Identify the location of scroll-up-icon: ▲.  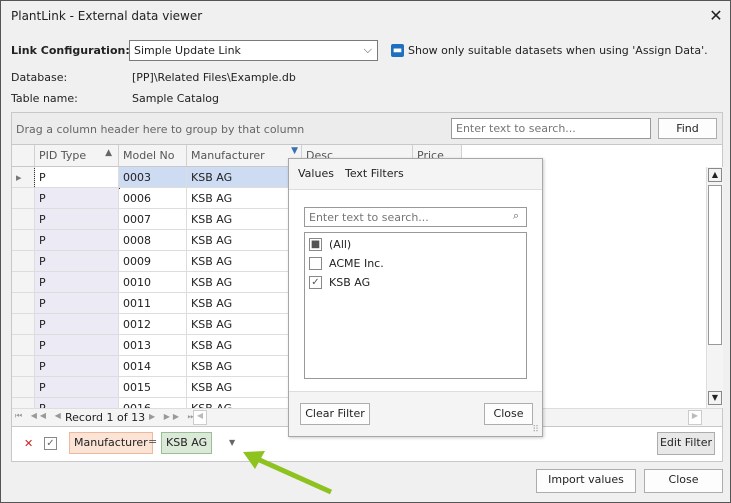
(715, 175).